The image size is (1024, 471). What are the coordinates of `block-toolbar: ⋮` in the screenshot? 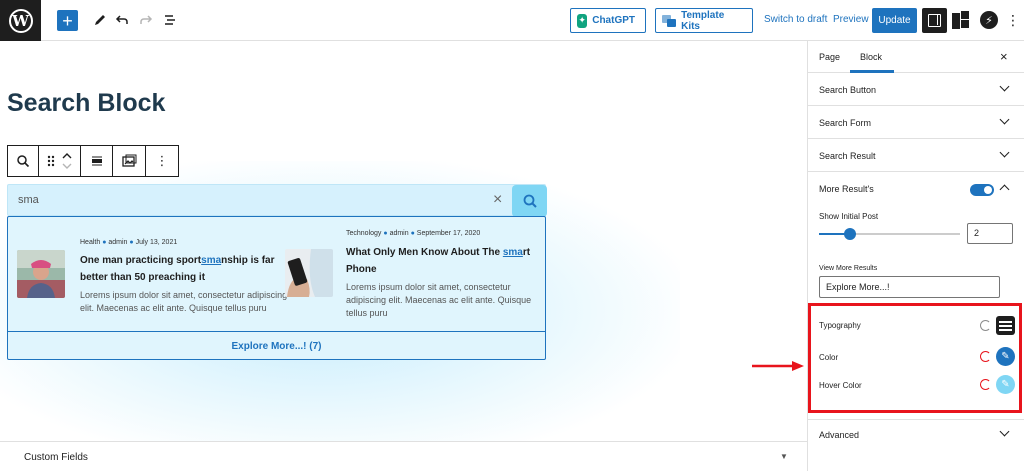 It's located at (93, 161).